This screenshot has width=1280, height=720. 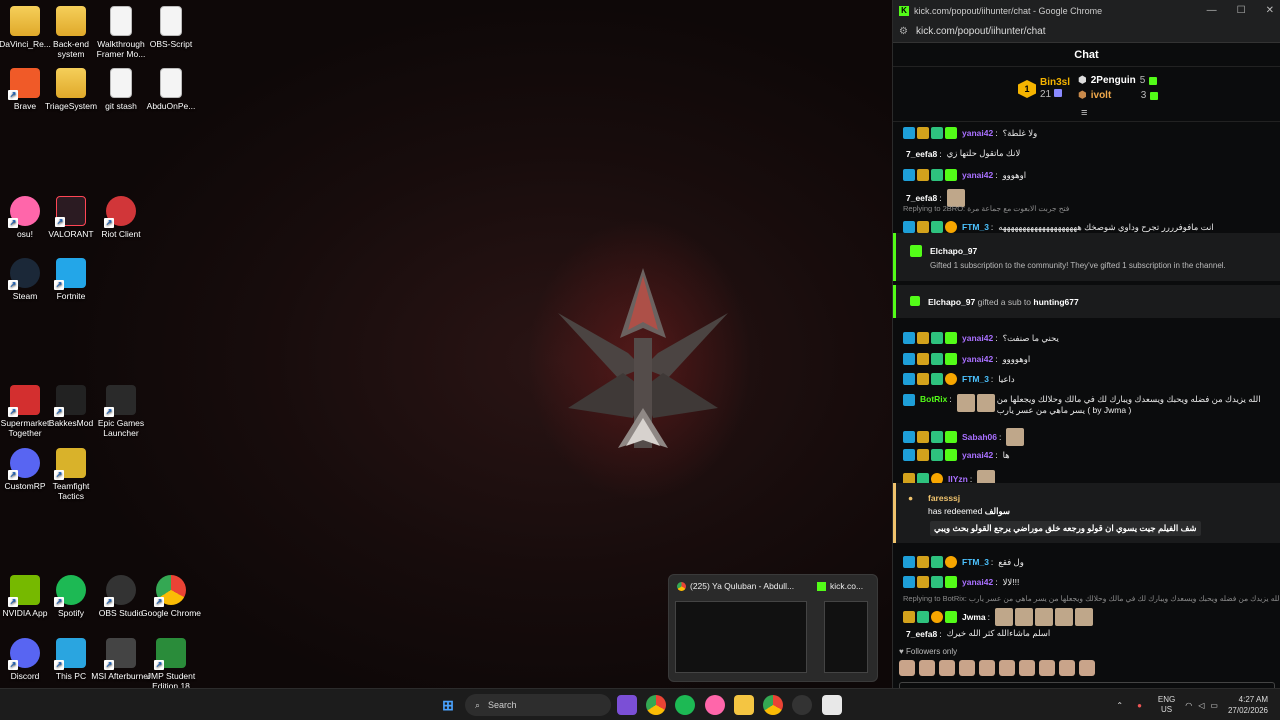 I want to click on msi-afterburner-icon, so click(x=120, y=654).